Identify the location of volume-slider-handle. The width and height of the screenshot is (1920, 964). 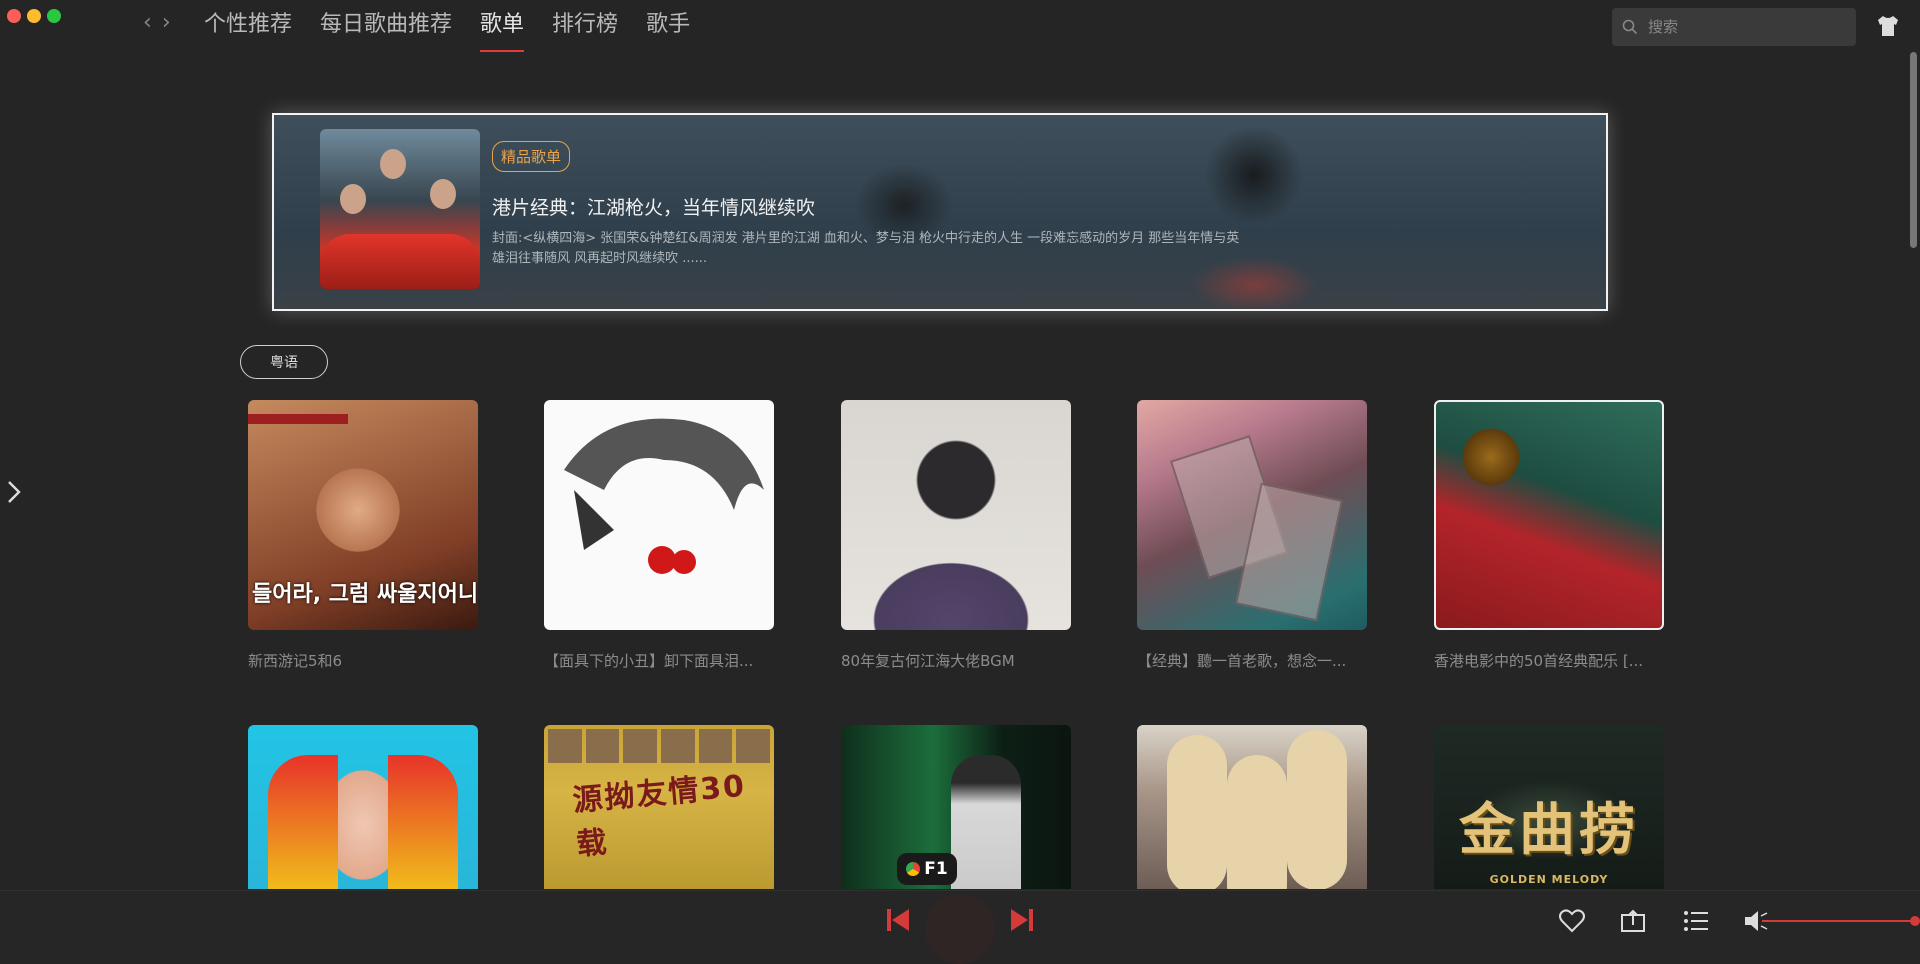
(1915, 921).